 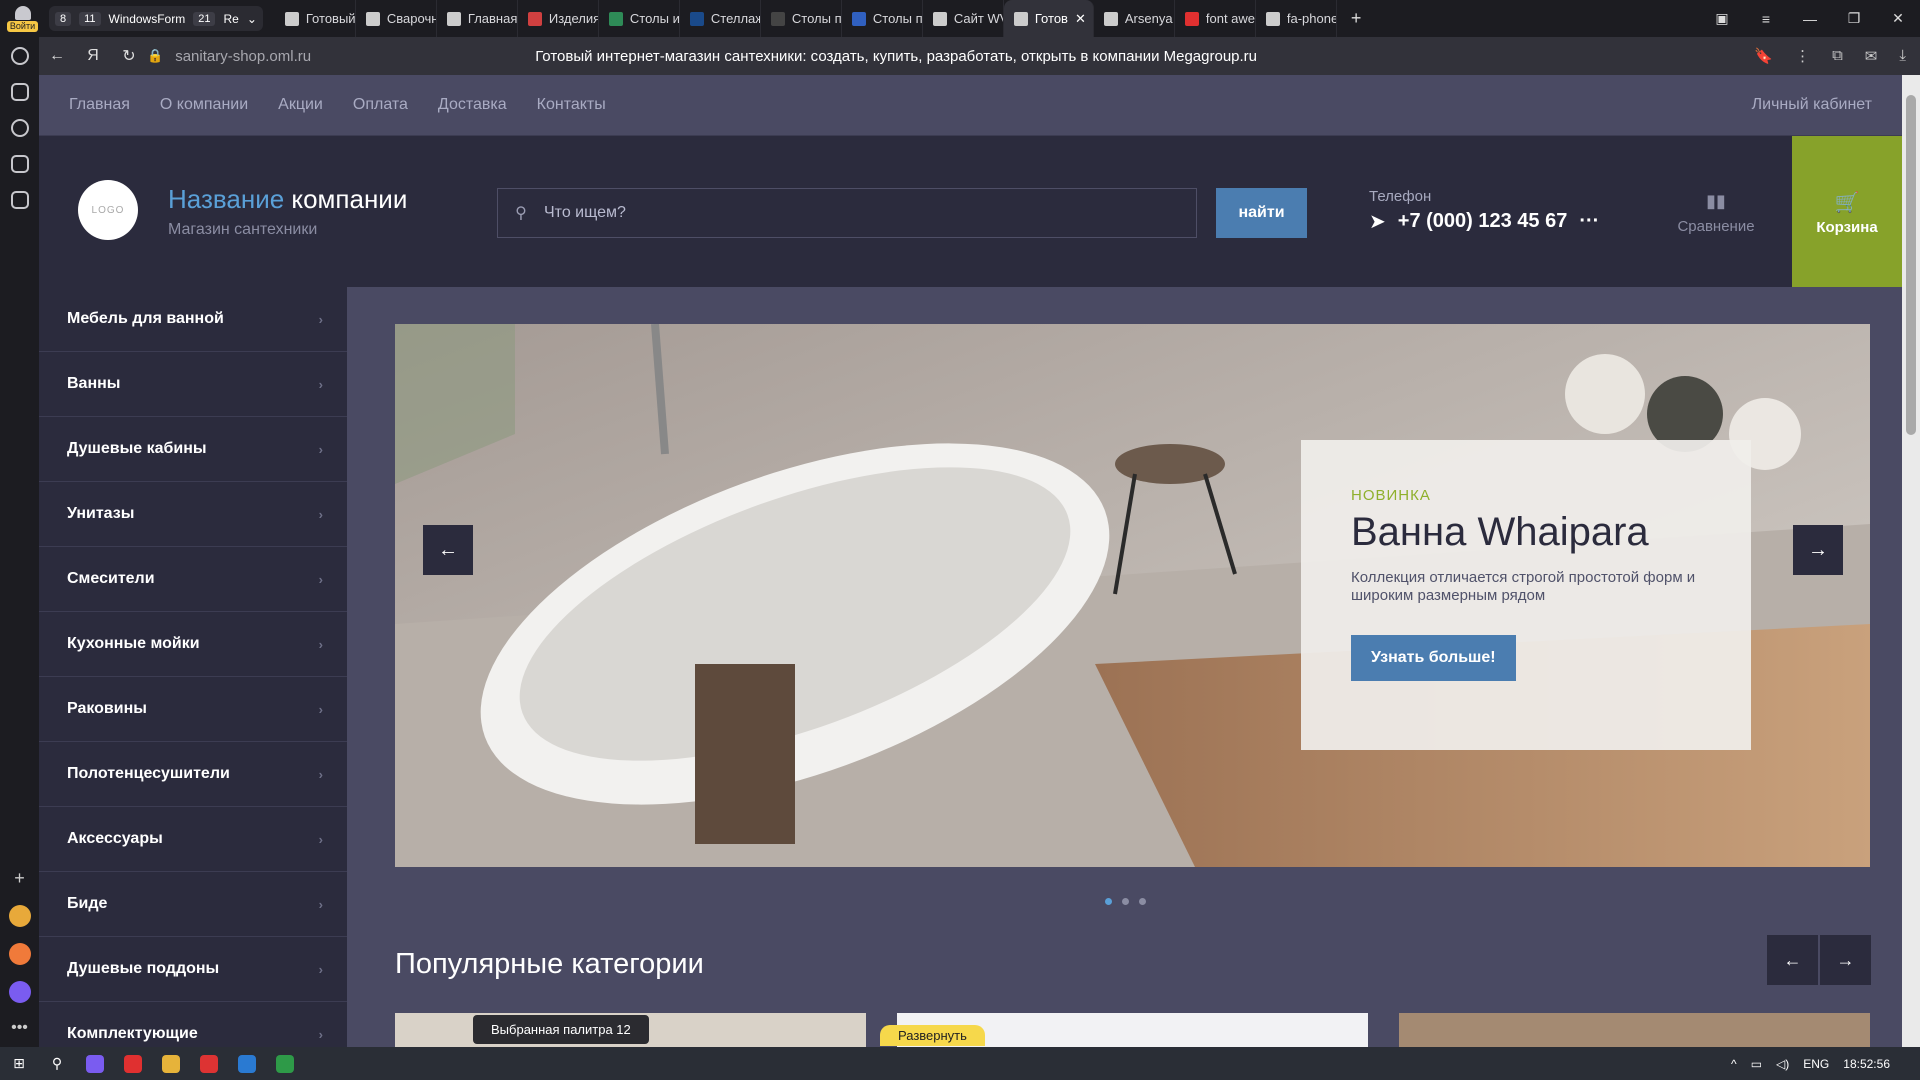 What do you see at coordinates (252, 19) in the screenshot?
I see `chevron-down-icon: ⌄` at bounding box center [252, 19].